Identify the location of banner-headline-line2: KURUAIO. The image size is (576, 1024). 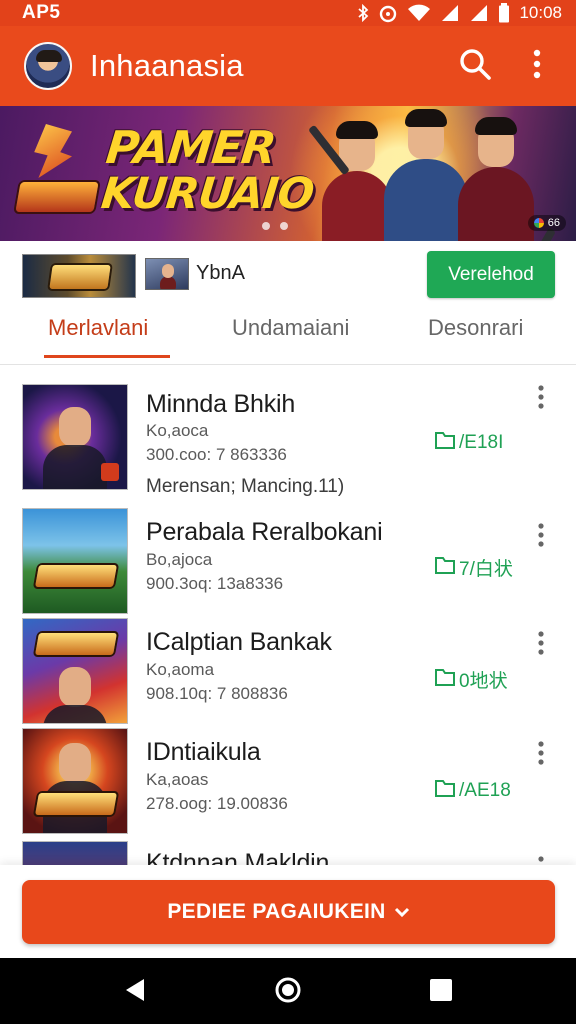
(207, 194).